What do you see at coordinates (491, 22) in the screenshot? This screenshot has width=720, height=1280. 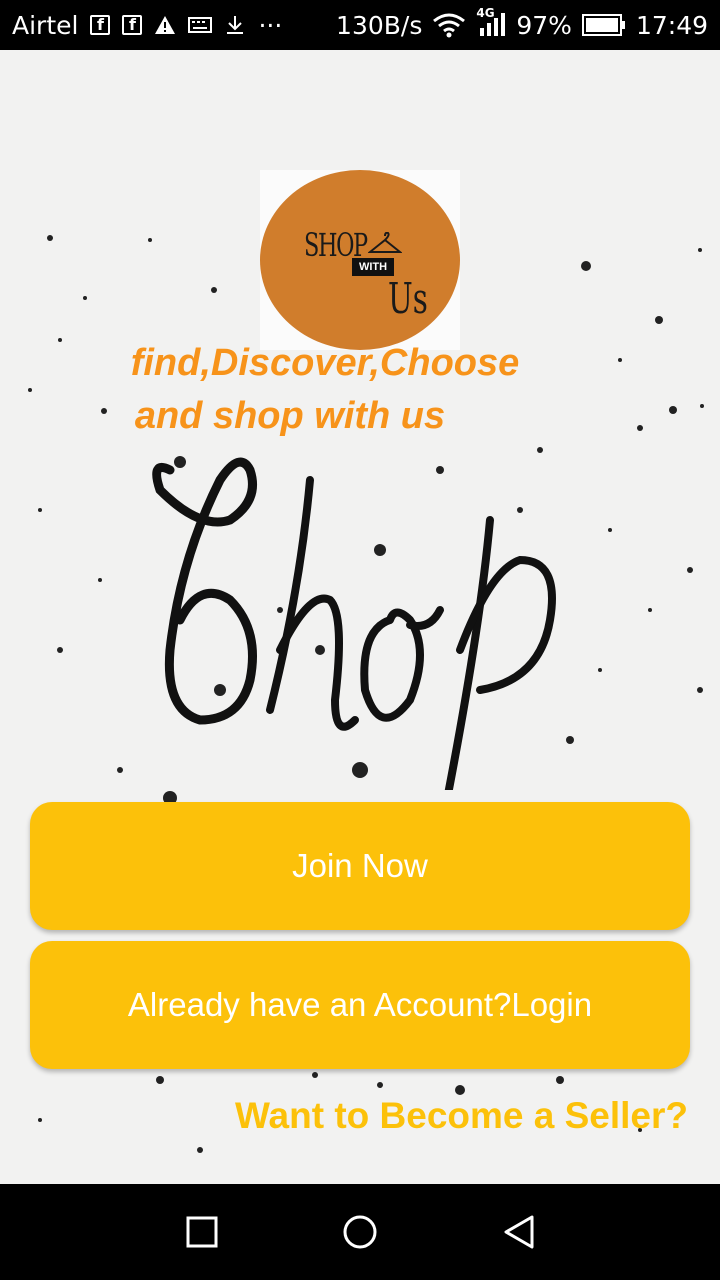 I see `signal-icon: 4G` at bounding box center [491, 22].